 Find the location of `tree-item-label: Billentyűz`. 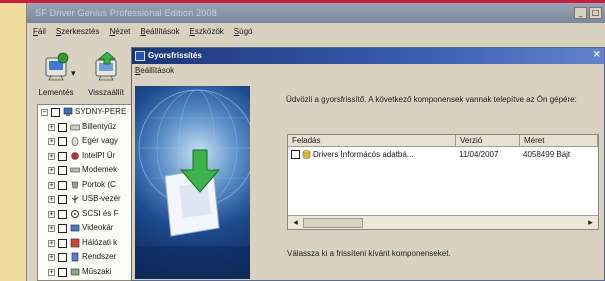

tree-item-label: Billentyűz is located at coordinates (99, 126).